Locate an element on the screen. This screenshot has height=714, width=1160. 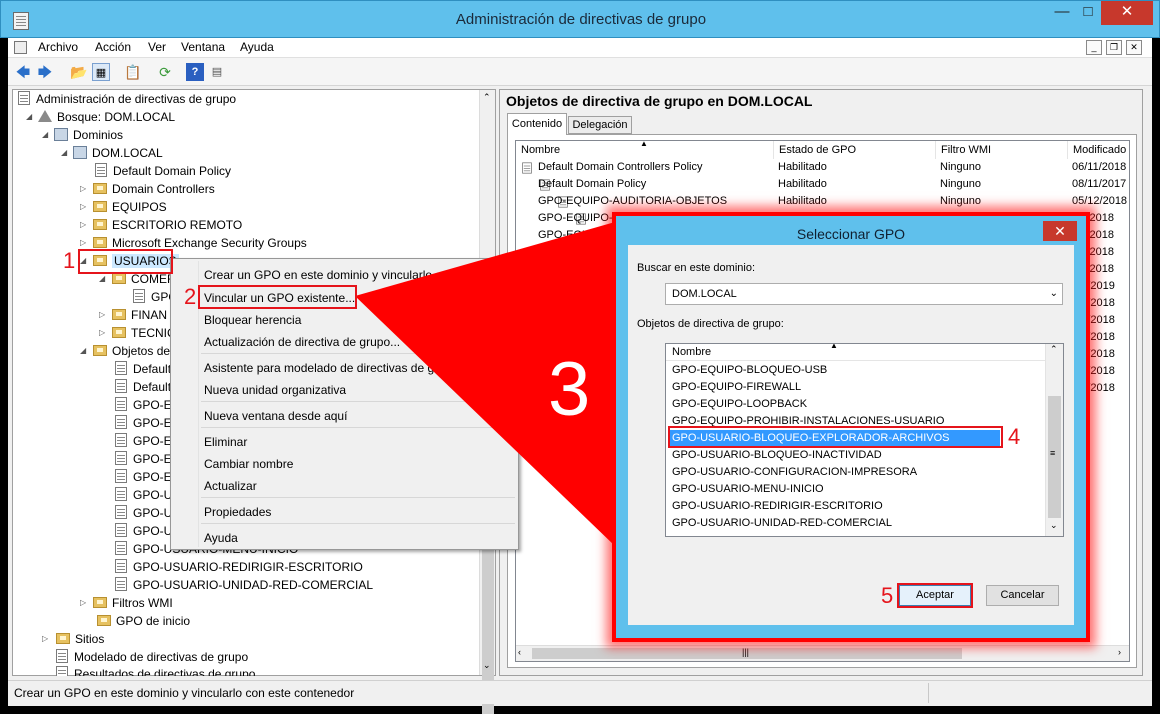
tree-item-results: Resultados de directivas de grupo is located at coordinates (155, 671).